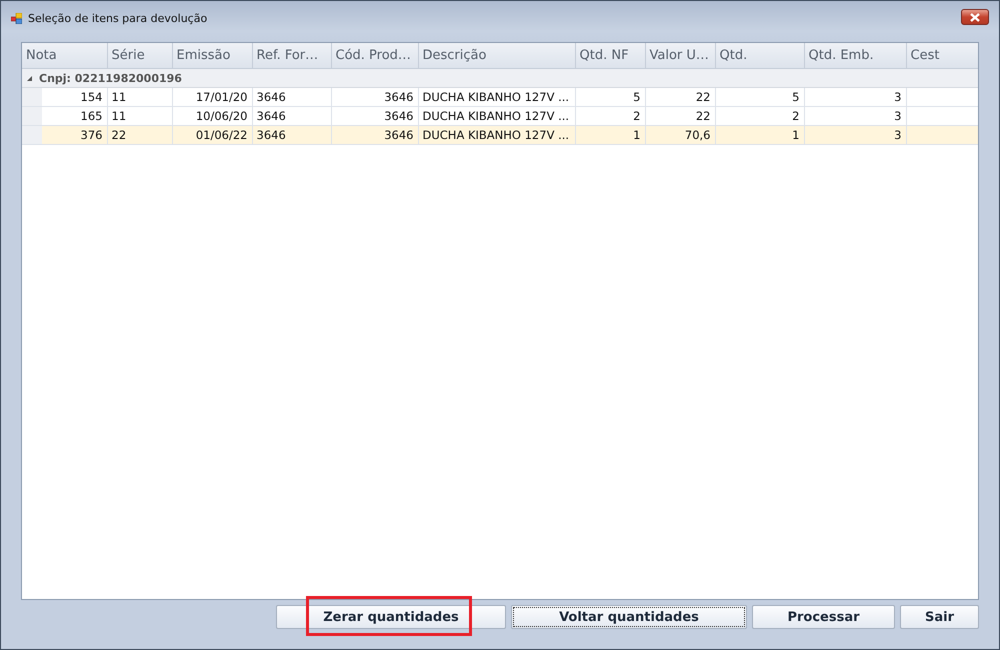 Image resolution: width=1000 pixels, height=650 pixels. Describe the element at coordinates (697, 135) in the screenshot. I see `table-cell: 70,6` at that location.